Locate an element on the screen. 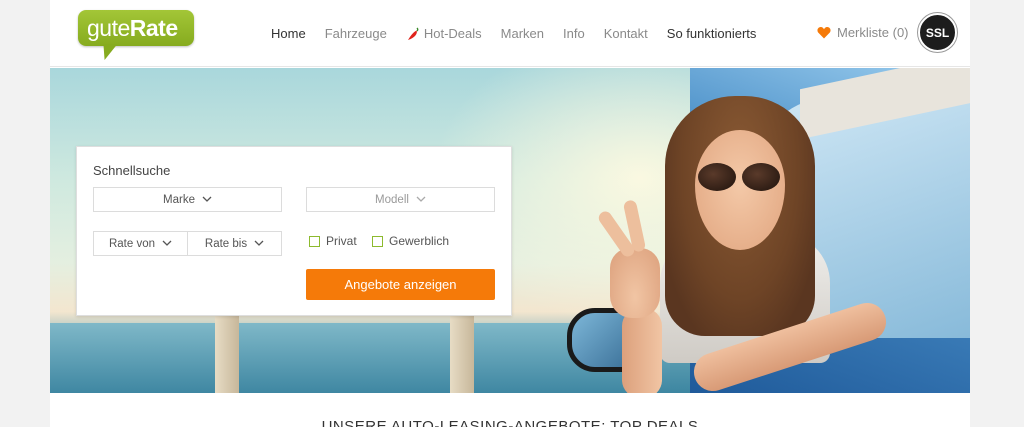 The height and width of the screenshot is (427, 1024). logo: guteRate is located at coordinates (136, 35).